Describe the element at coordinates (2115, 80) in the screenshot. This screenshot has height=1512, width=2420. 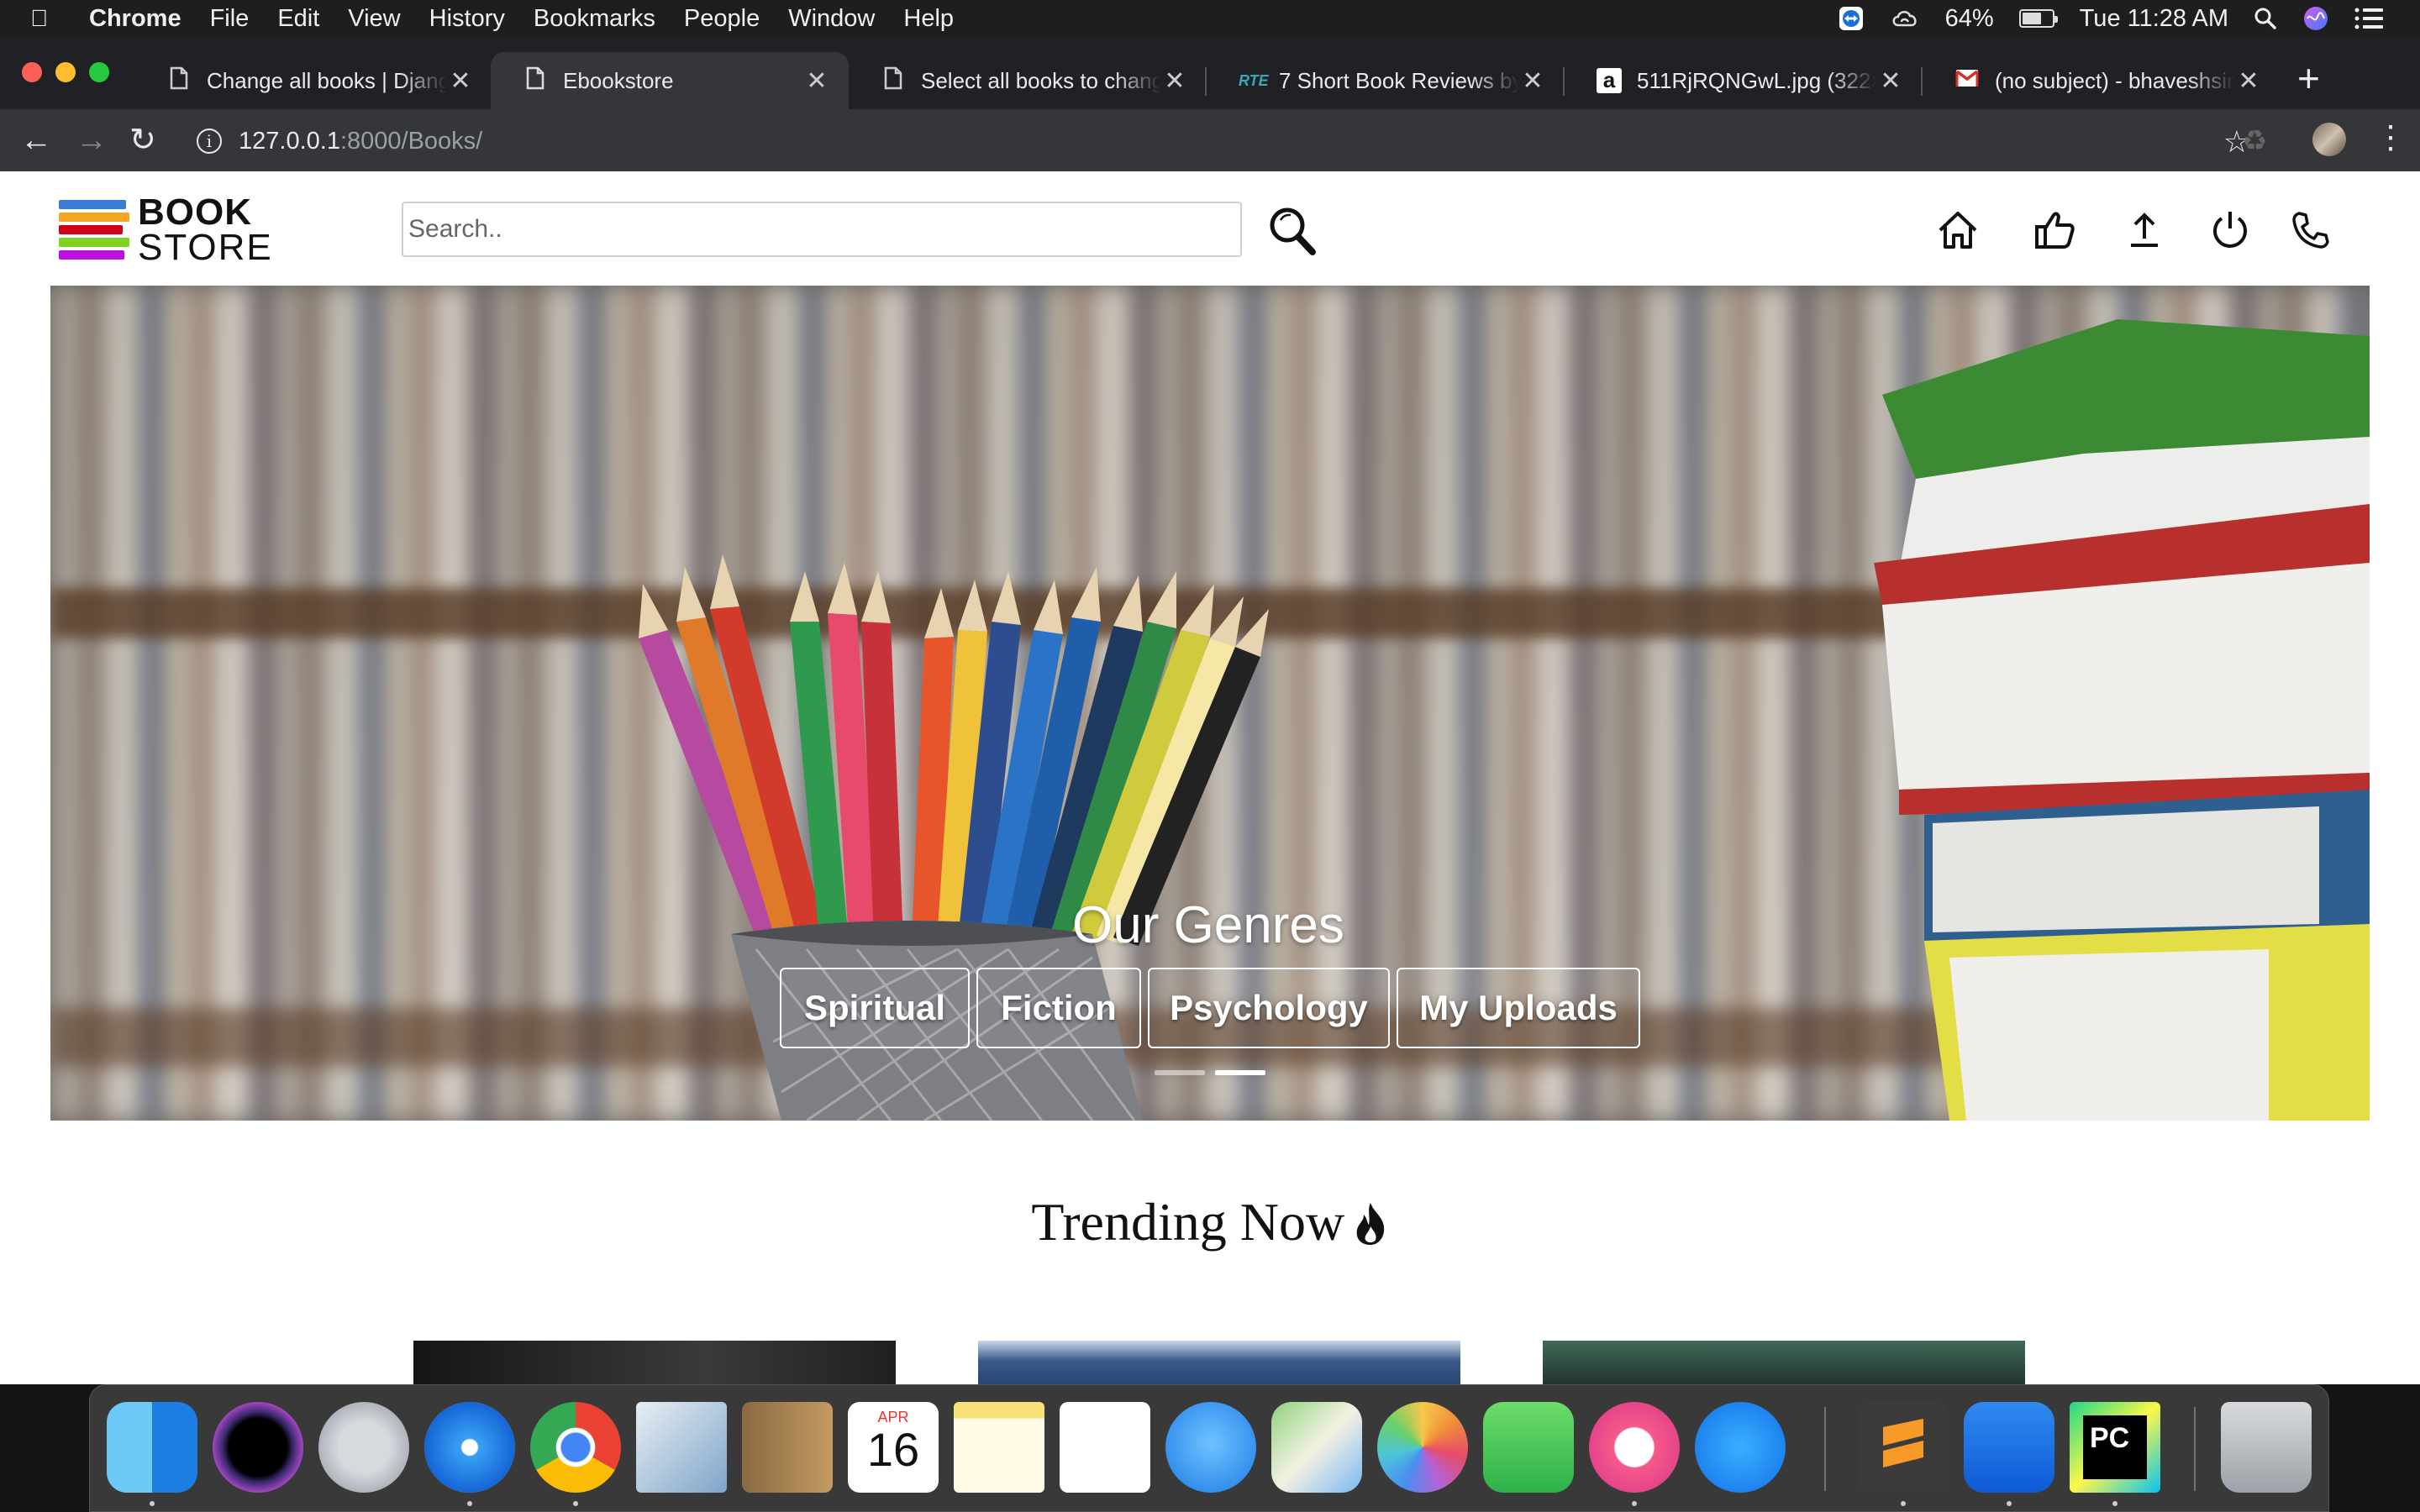
I see `tab-title: (no subject) - bhaveshsing` at that location.